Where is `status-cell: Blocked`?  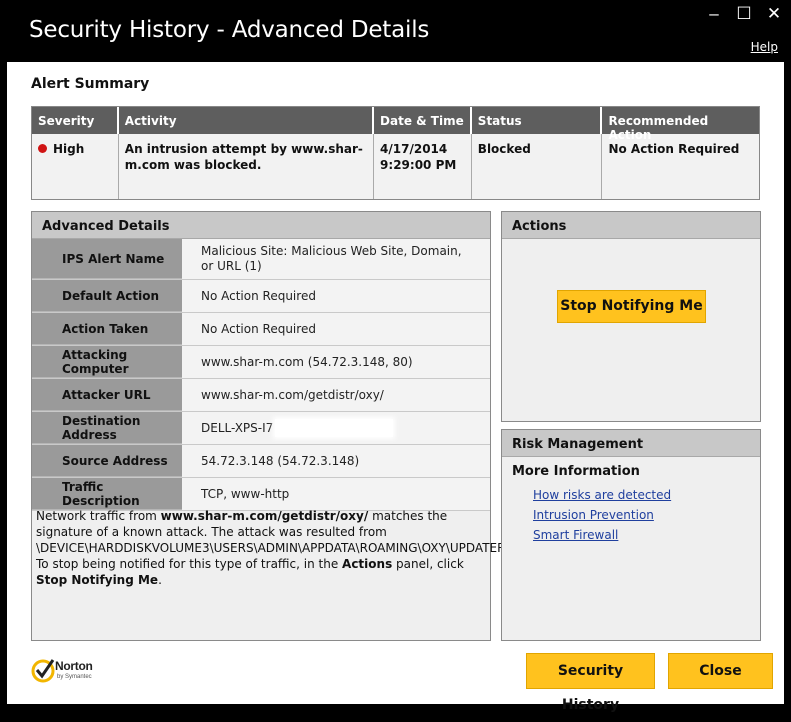
status-cell: Blocked is located at coordinates (537, 166).